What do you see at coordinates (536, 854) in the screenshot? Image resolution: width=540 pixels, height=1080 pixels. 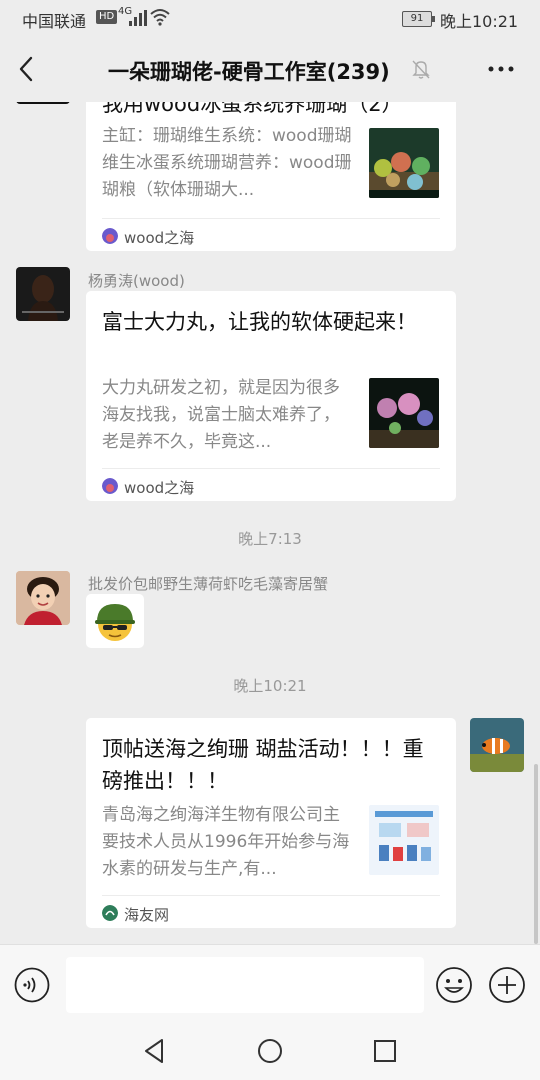 I see `scrollbar` at bounding box center [536, 854].